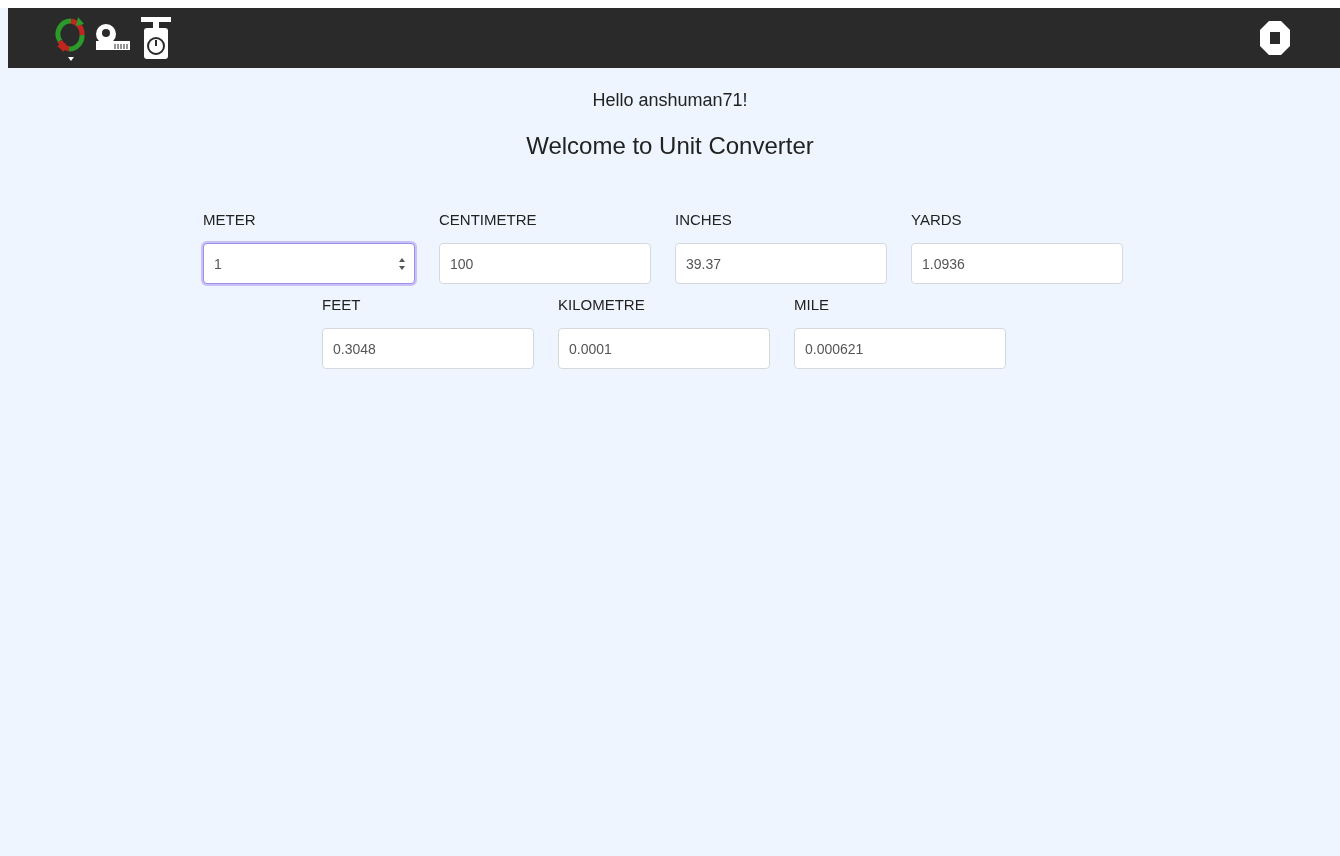 This screenshot has width=1340, height=856. Describe the element at coordinates (545, 263) in the screenshot. I see `input-field: 100` at that location.